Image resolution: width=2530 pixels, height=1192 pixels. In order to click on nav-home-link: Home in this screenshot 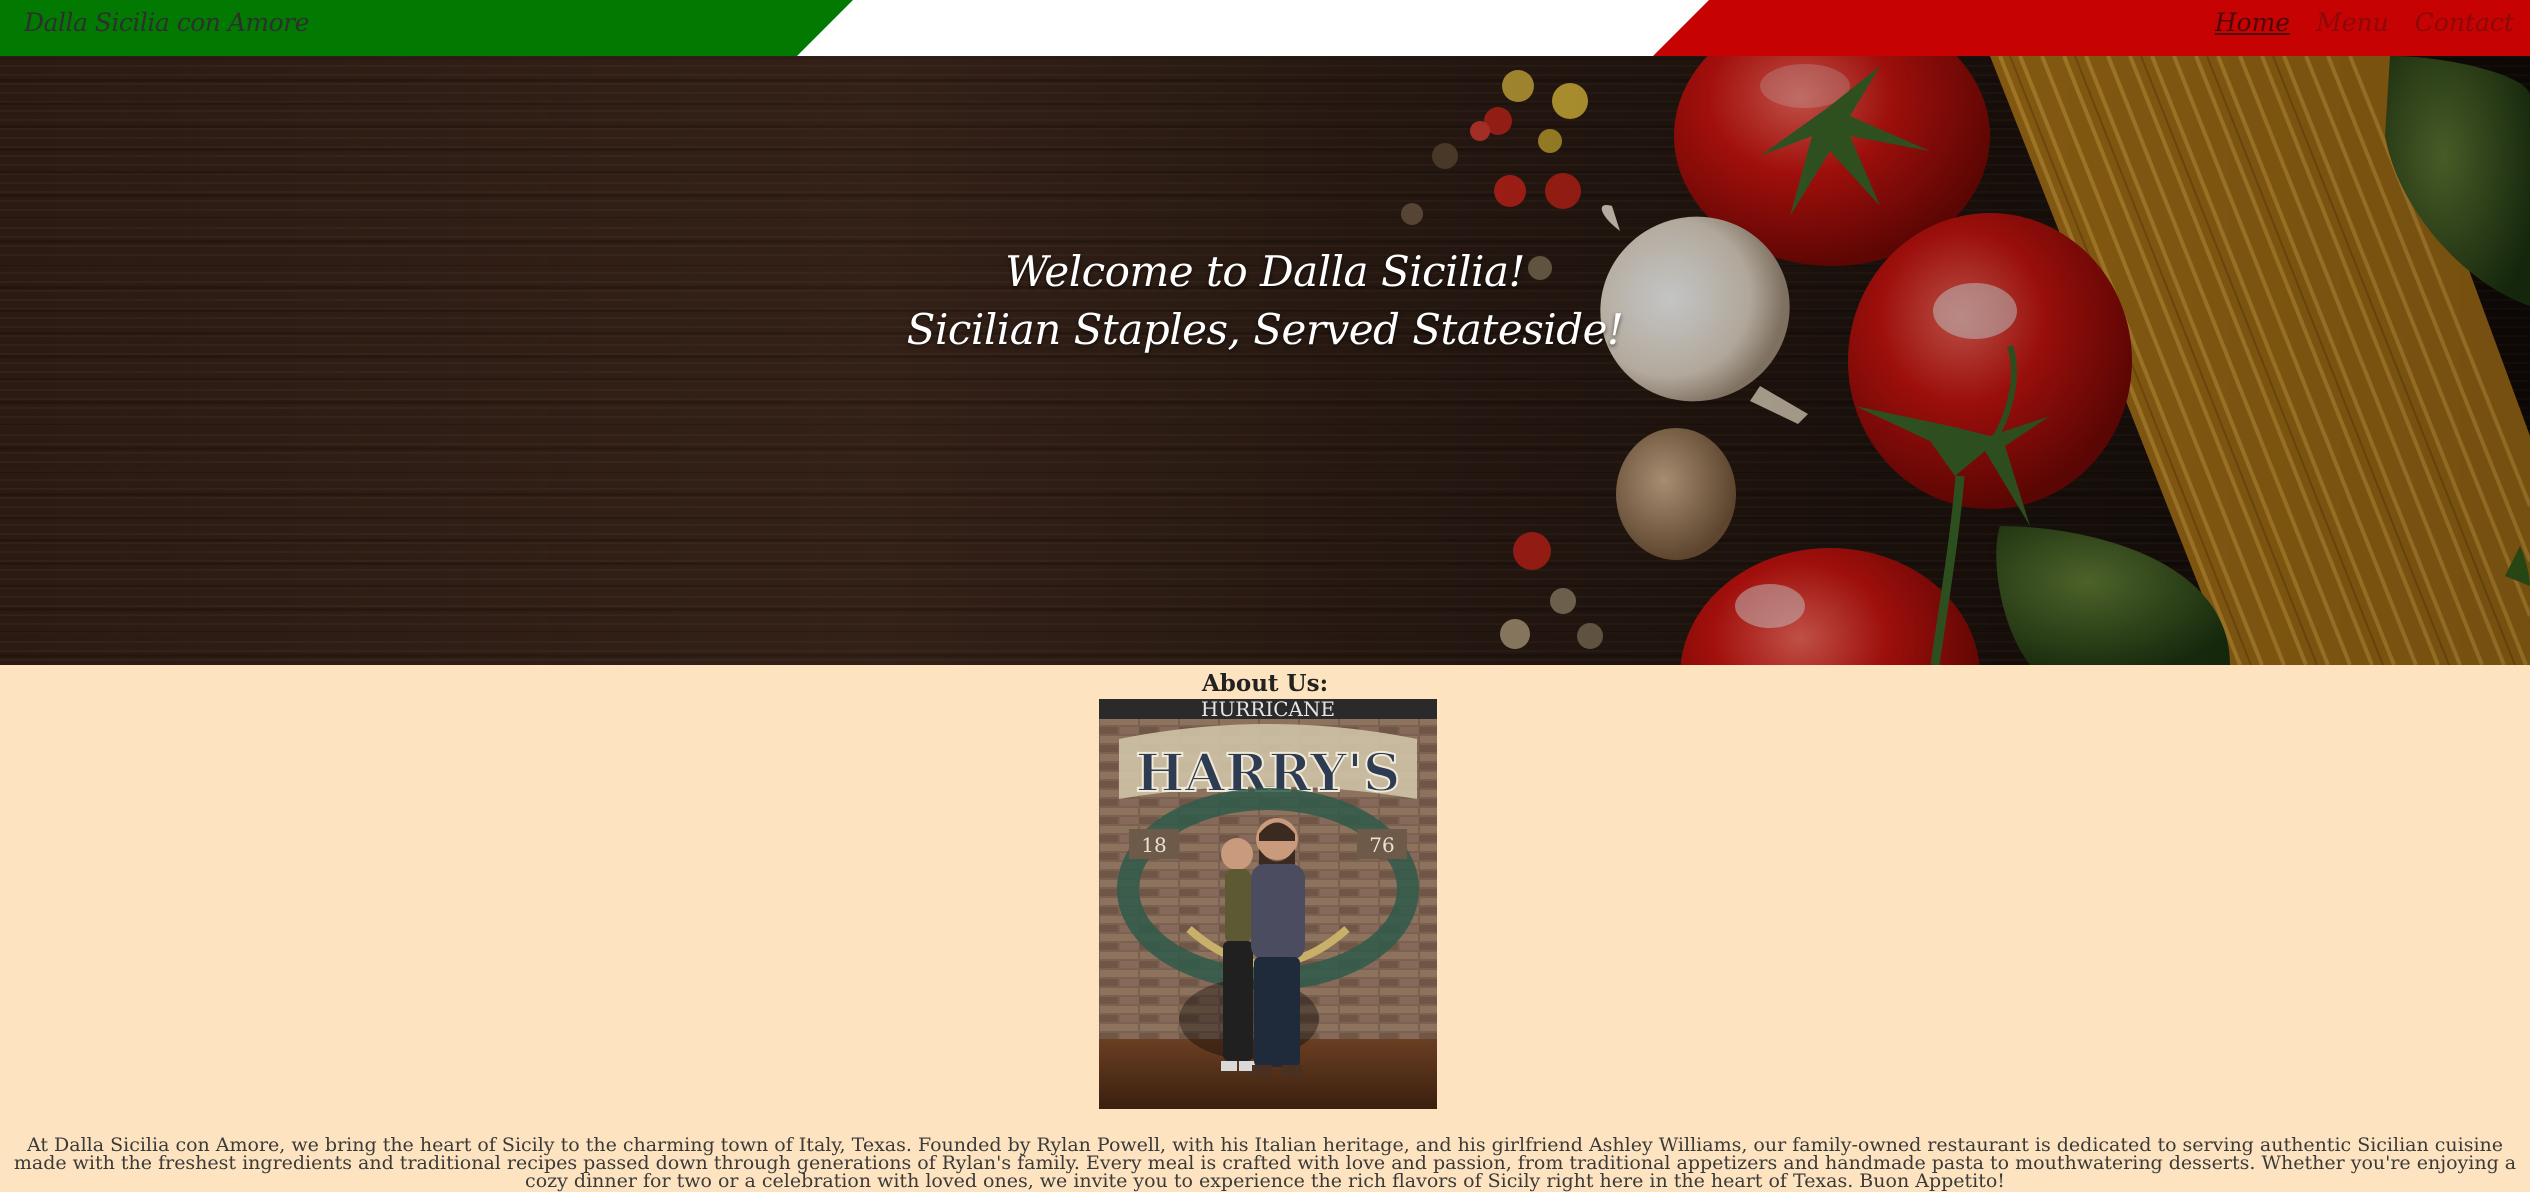, I will do `click(2252, 22)`.